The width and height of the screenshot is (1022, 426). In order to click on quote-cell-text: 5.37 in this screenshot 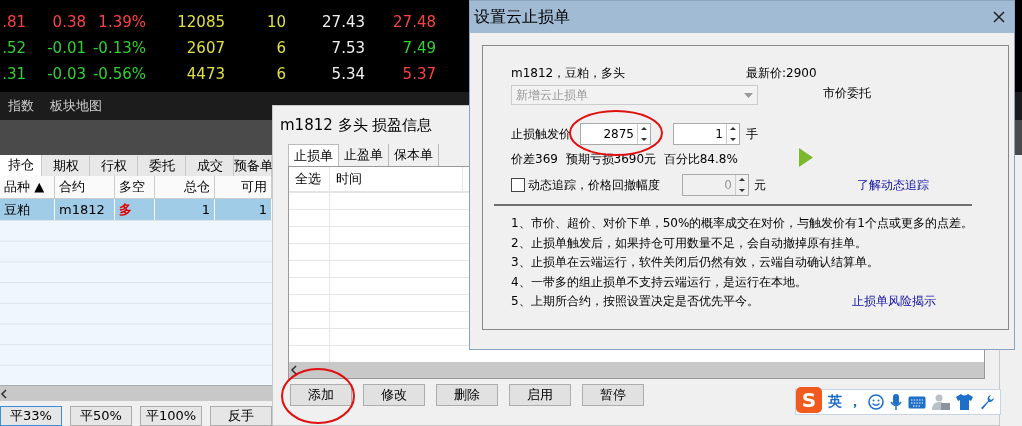, I will do `click(418, 74)`.